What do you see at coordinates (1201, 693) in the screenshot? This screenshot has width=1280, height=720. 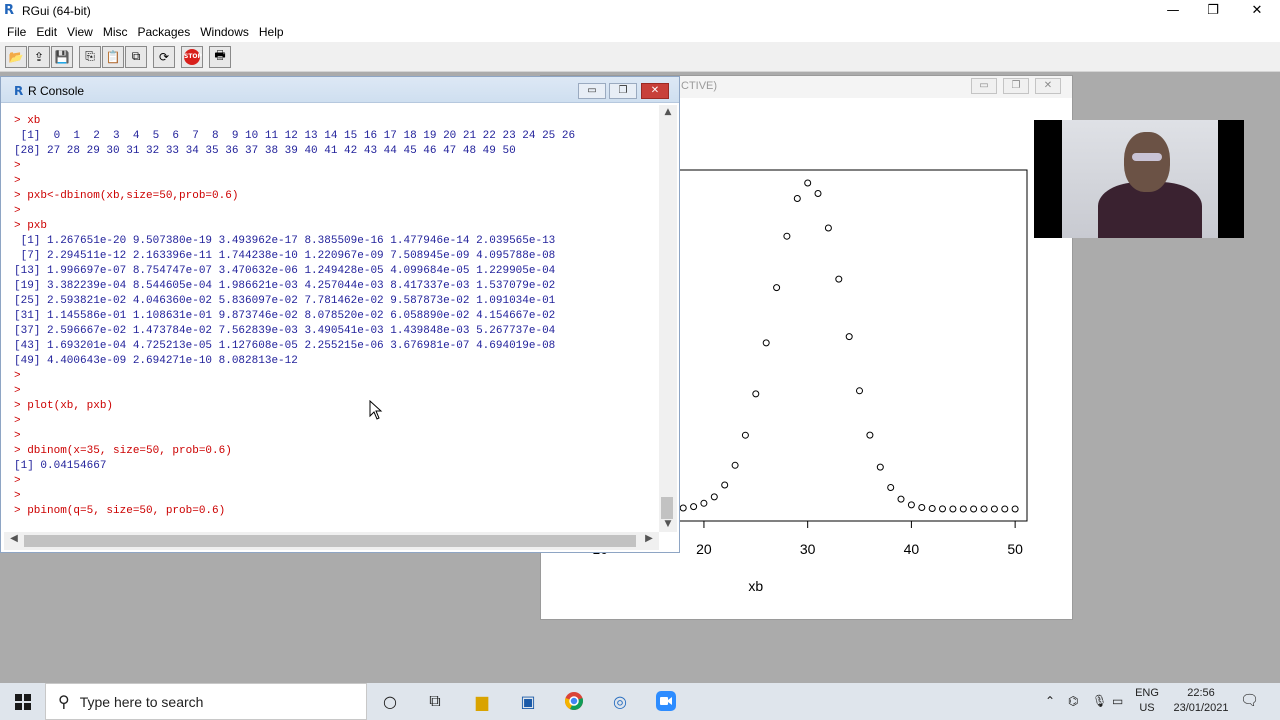 I see `clock-time: 22:56` at bounding box center [1201, 693].